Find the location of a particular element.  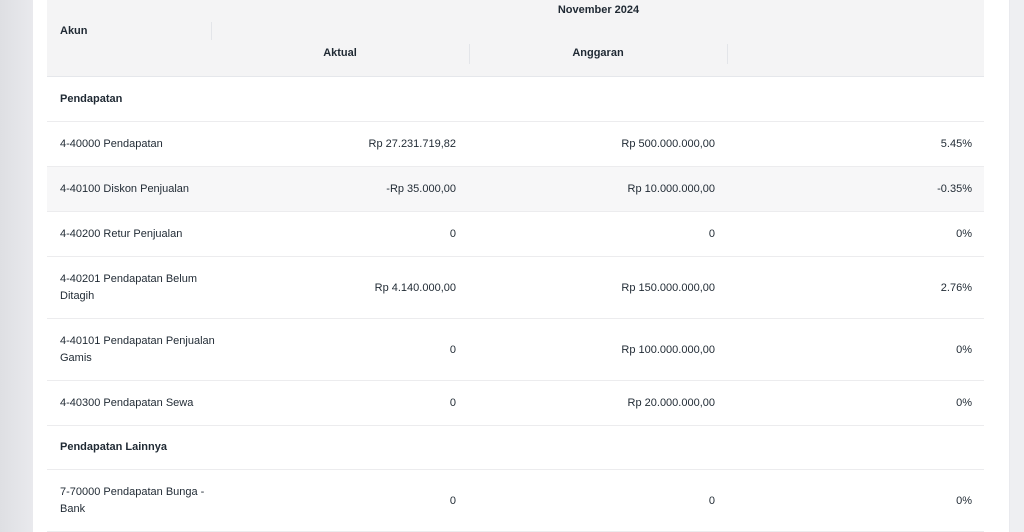

table-row: 4-40200 Retur Penjualan 0 0 0% is located at coordinates (515, 234).